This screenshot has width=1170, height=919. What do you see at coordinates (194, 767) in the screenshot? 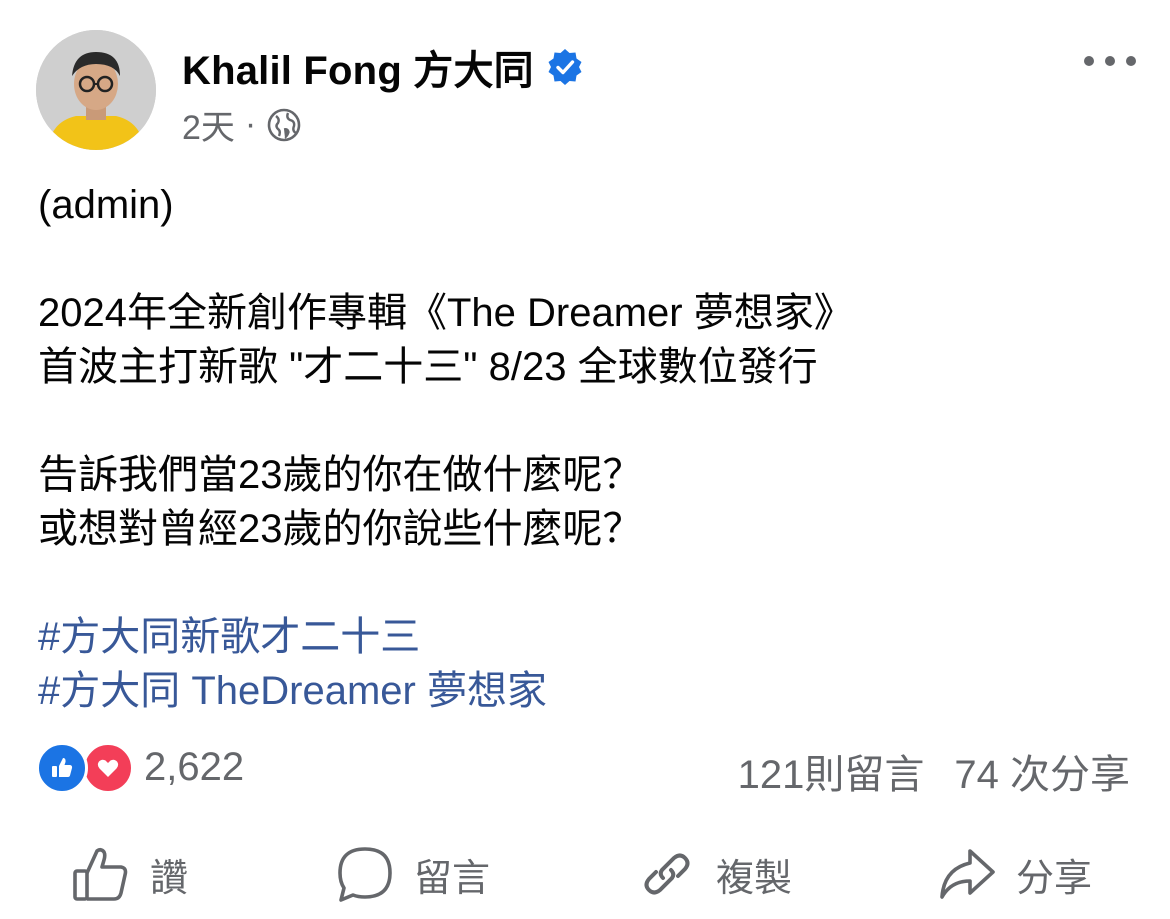
I see `reaction-count: 2,622` at bounding box center [194, 767].